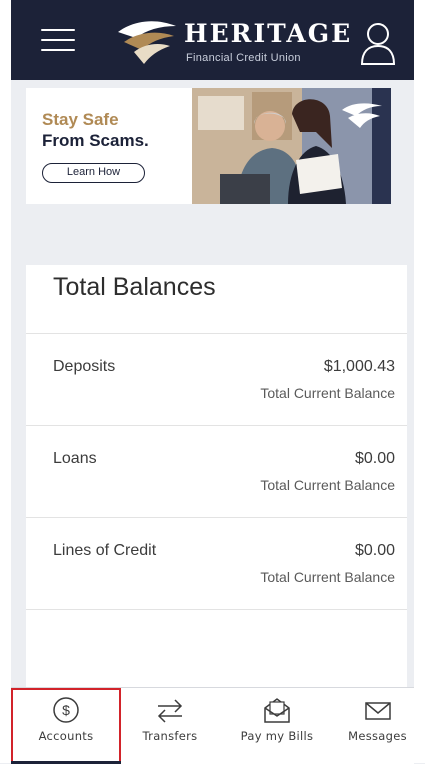  I want to click on balance-label: Lines of Credit, so click(105, 550).